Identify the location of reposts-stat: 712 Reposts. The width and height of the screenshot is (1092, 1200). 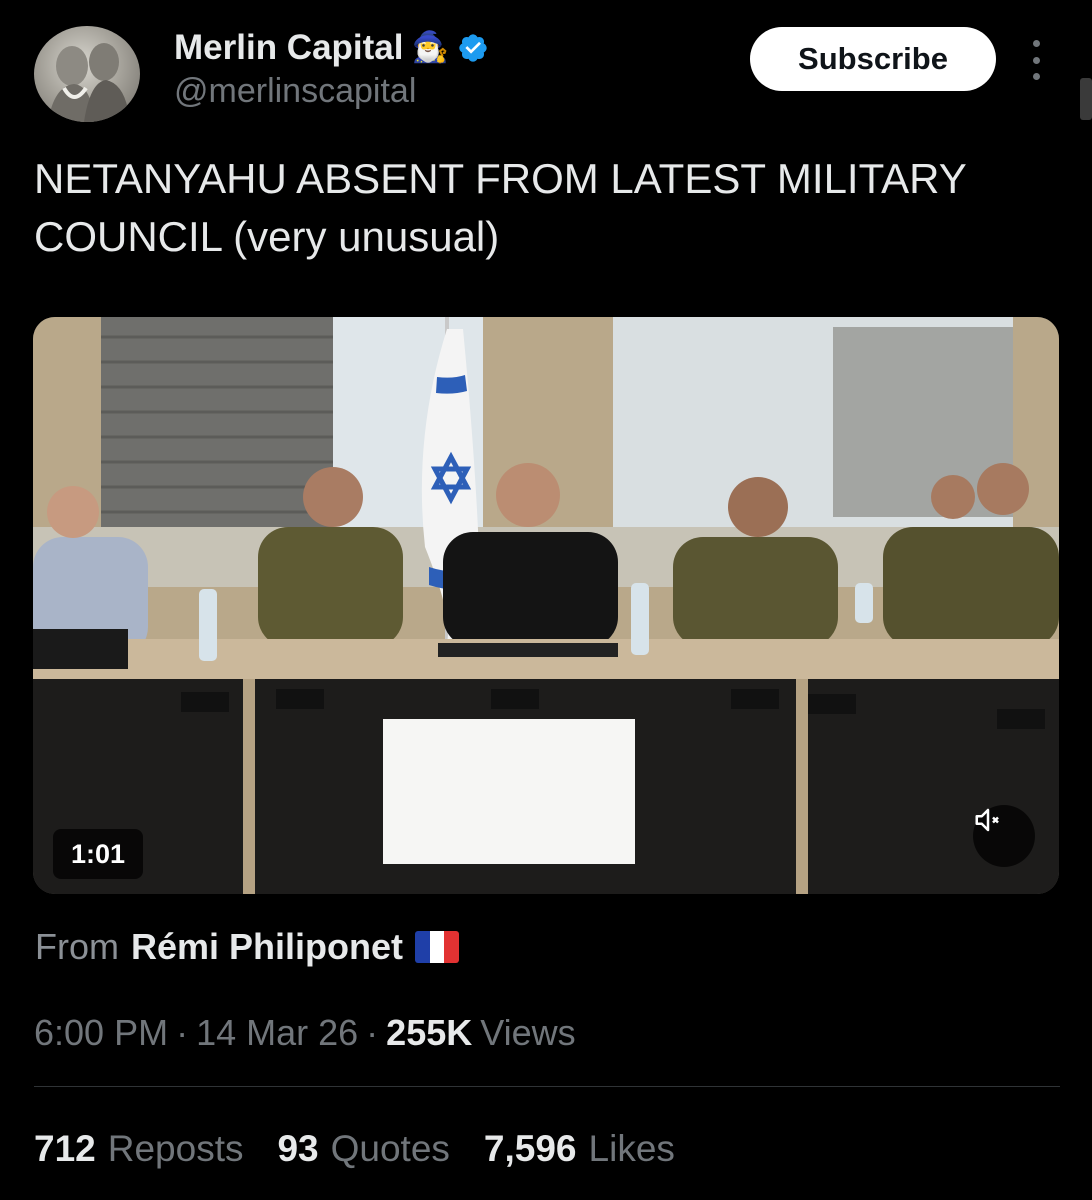
(138, 1149).